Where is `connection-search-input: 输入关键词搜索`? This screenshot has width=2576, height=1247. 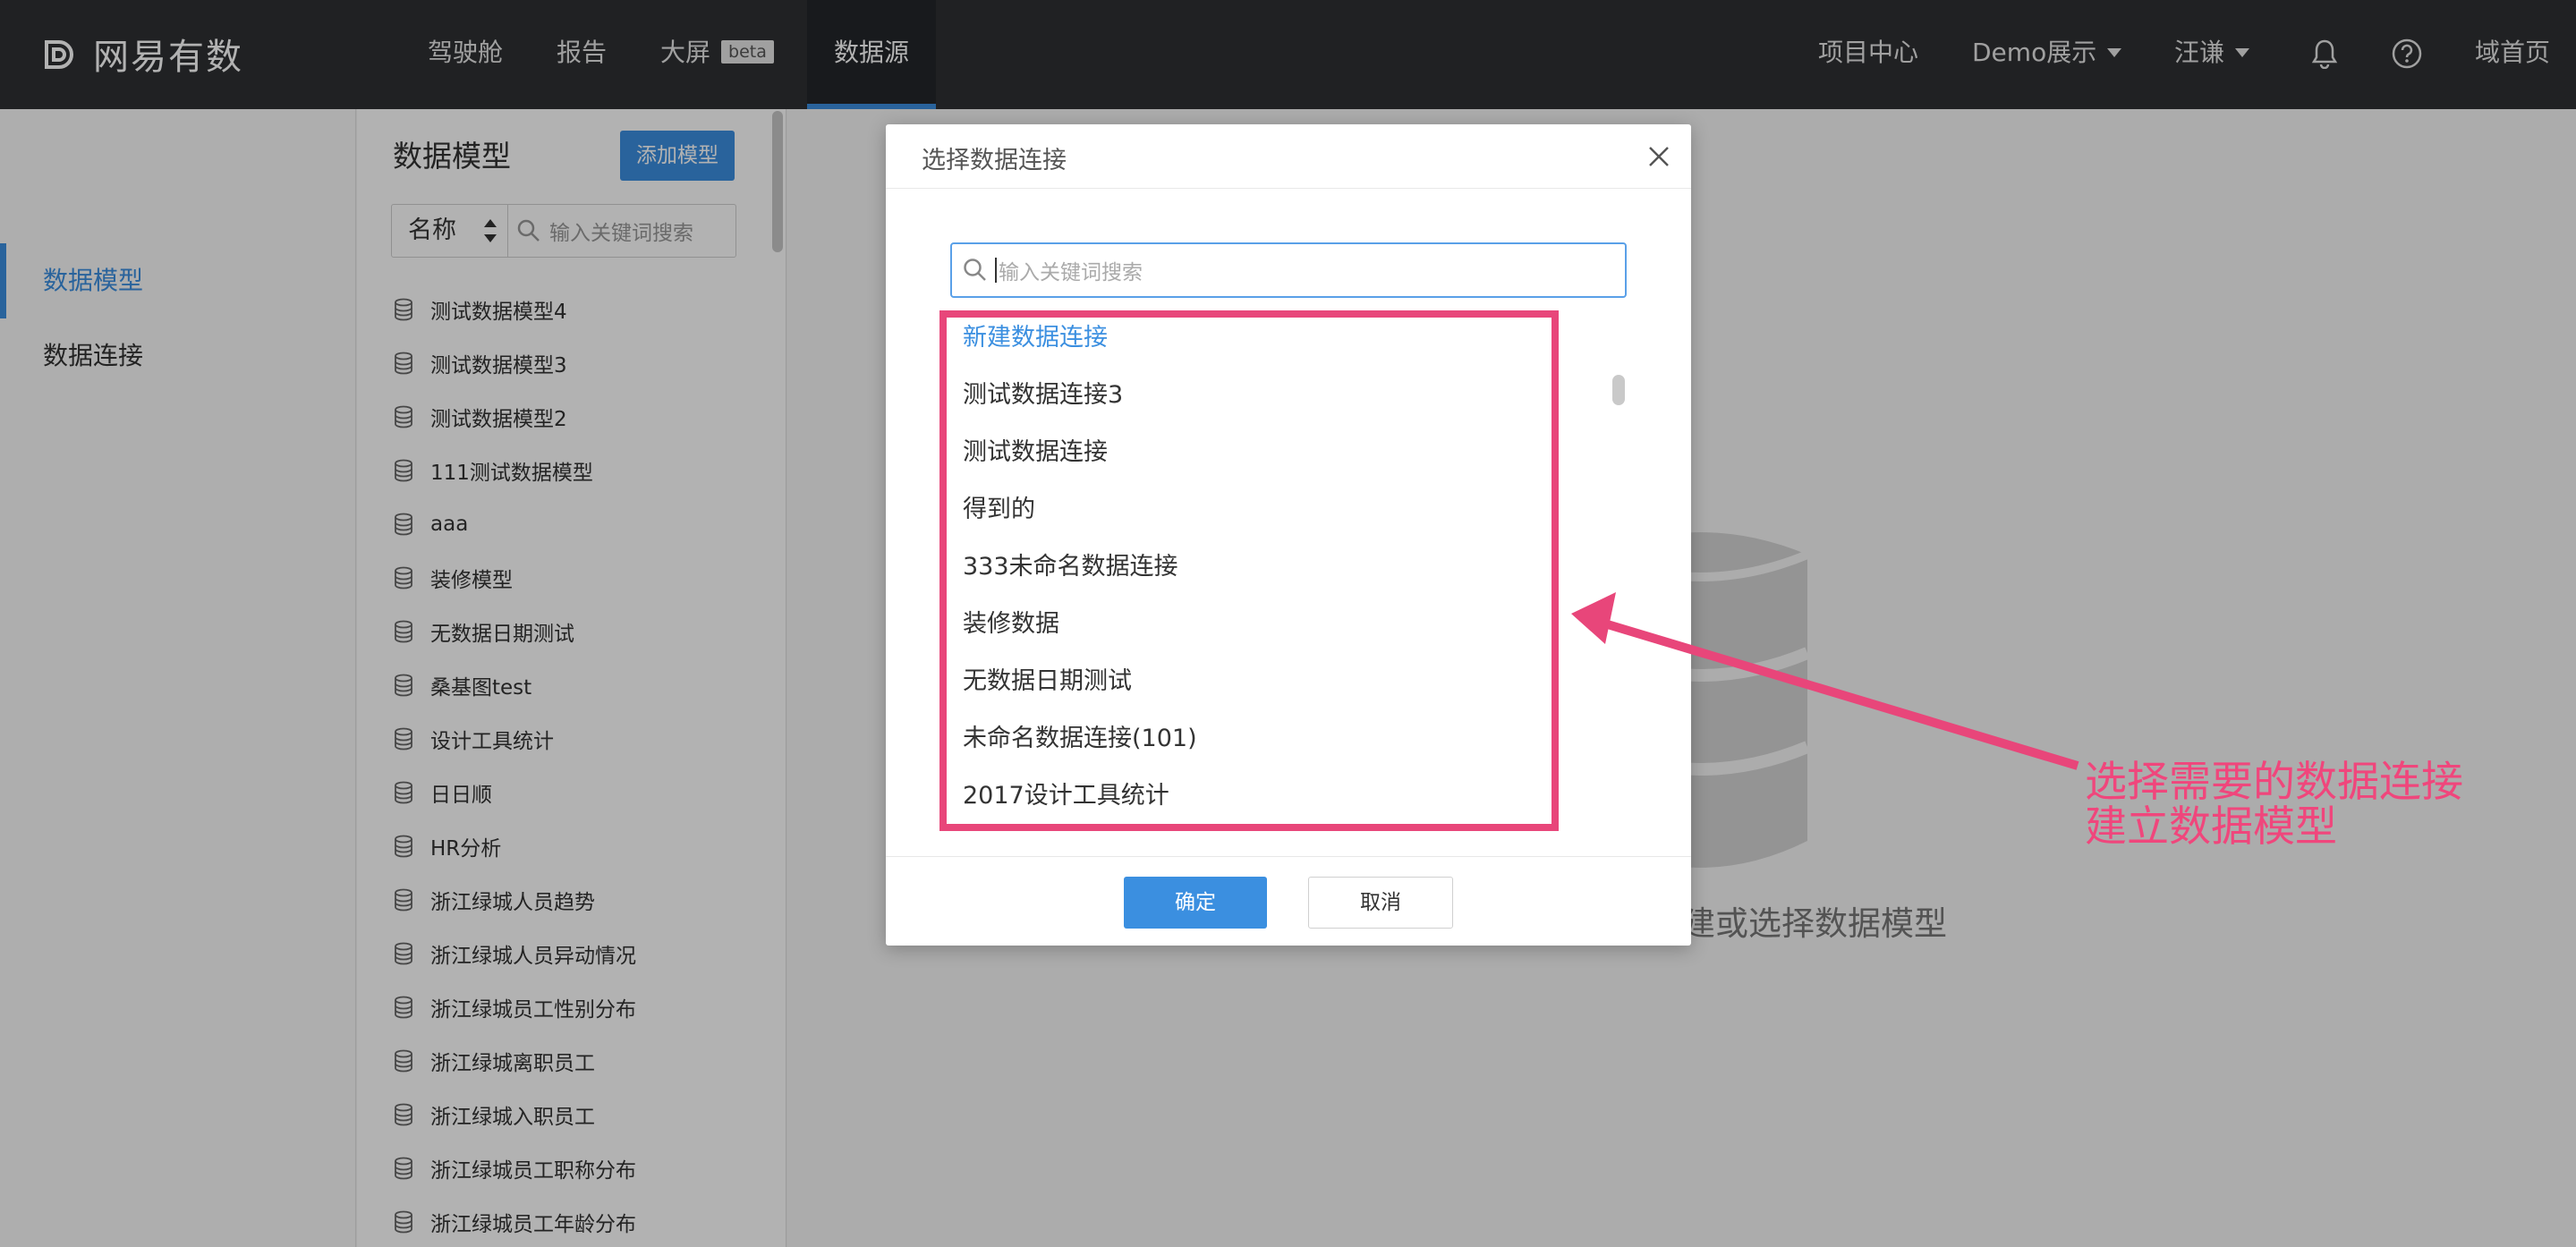 connection-search-input: 输入关键词搜索 is located at coordinates (1288, 270).